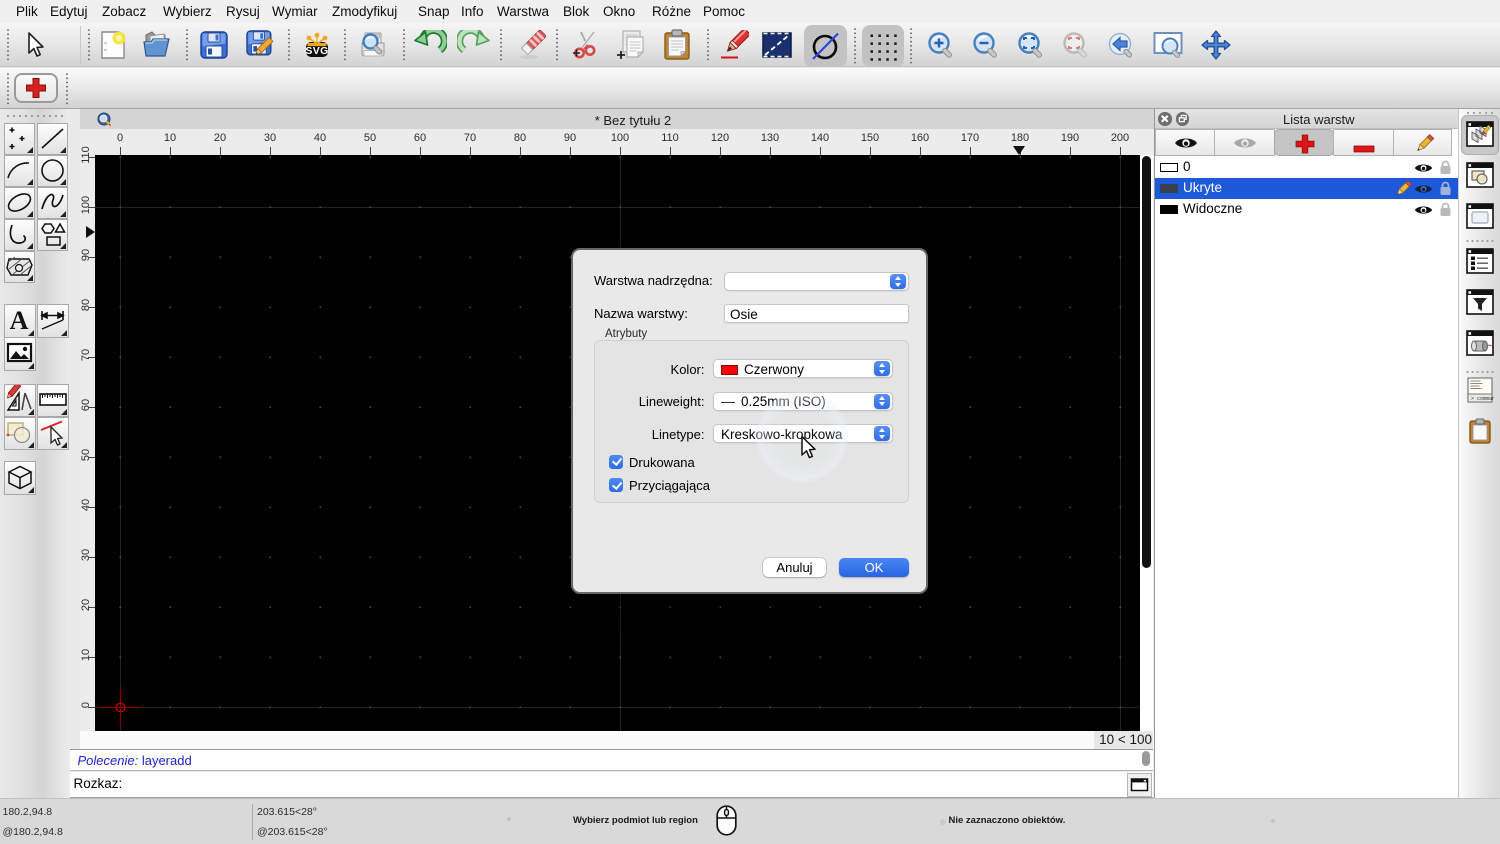 Image resolution: width=1500 pixels, height=844 pixels. Describe the element at coordinates (316, 51) in the screenshot. I see `svg-text: SVG` at that location.